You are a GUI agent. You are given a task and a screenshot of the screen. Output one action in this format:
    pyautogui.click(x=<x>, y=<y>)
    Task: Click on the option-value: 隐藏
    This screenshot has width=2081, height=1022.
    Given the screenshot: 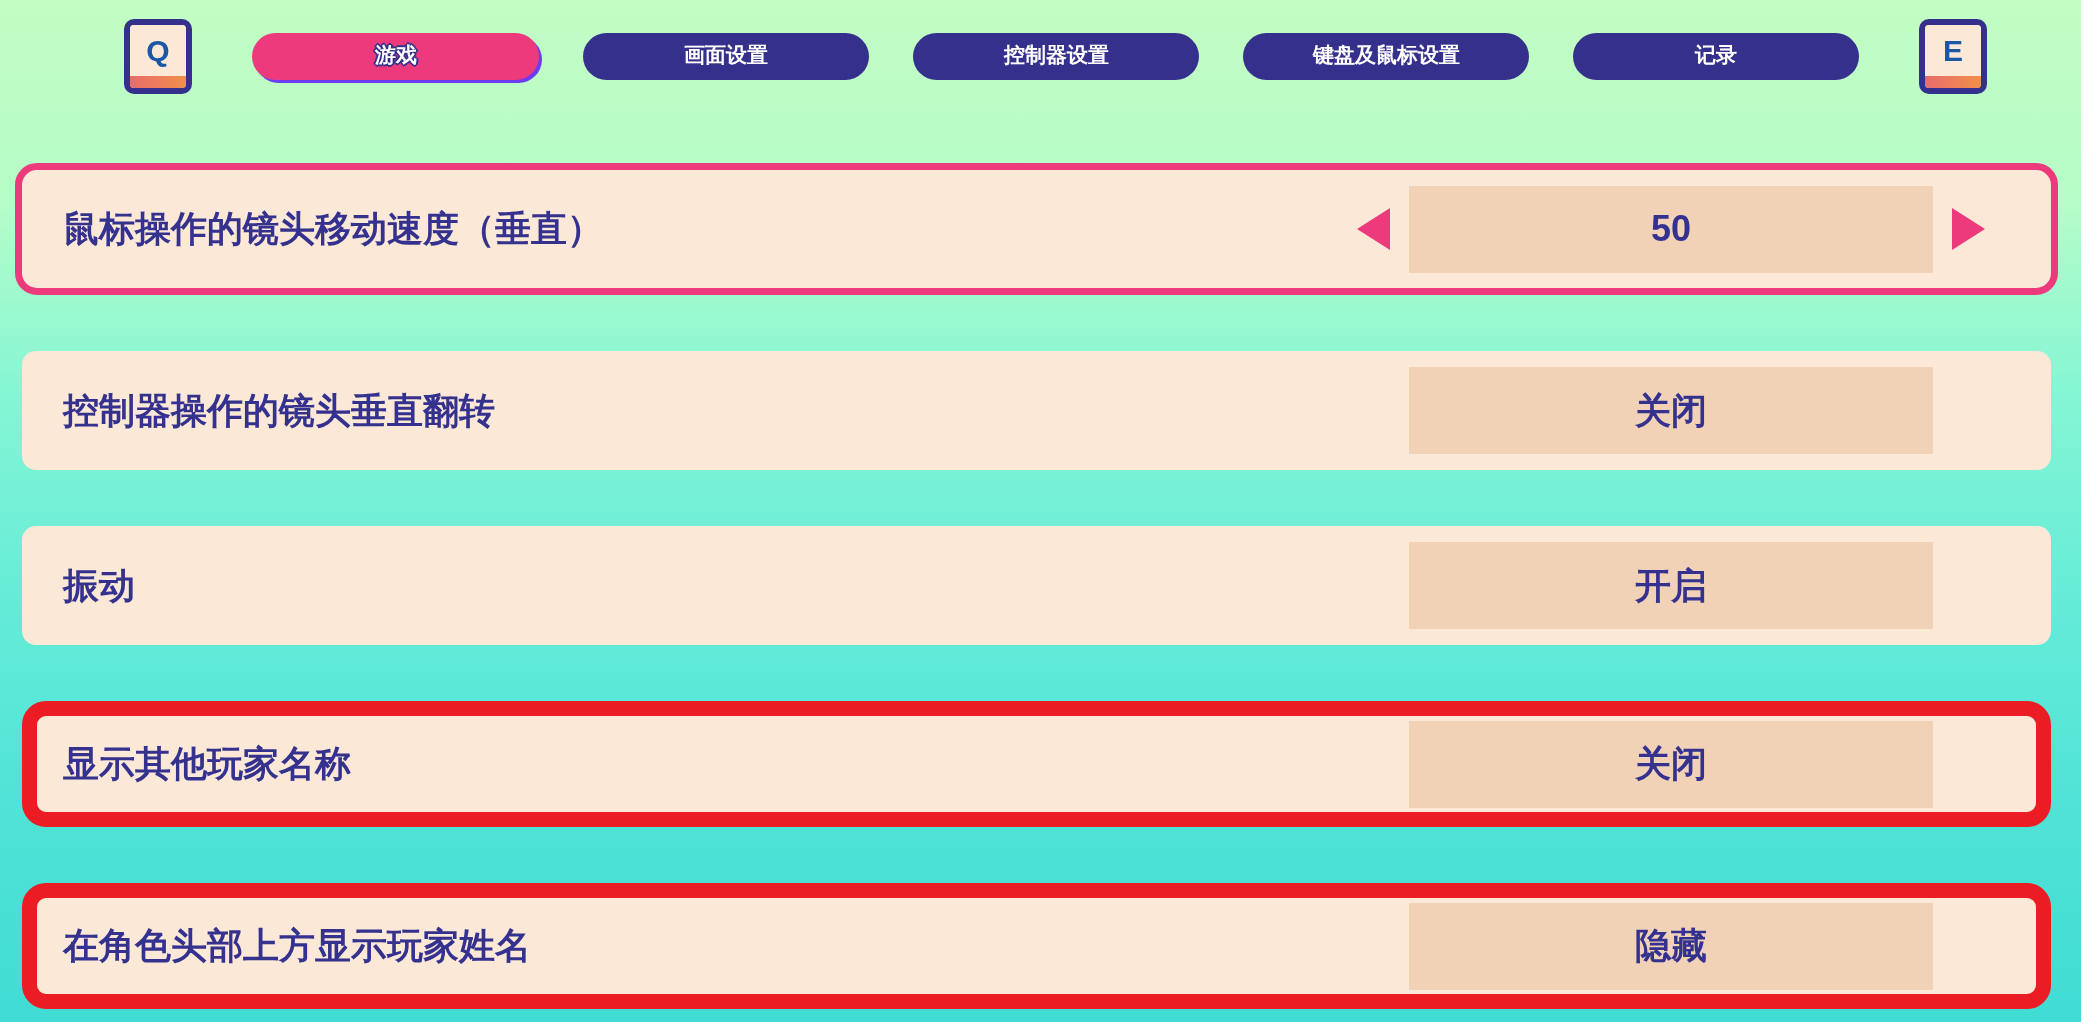 What is the action you would take?
    pyautogui.click(x=1671, y=946)
    